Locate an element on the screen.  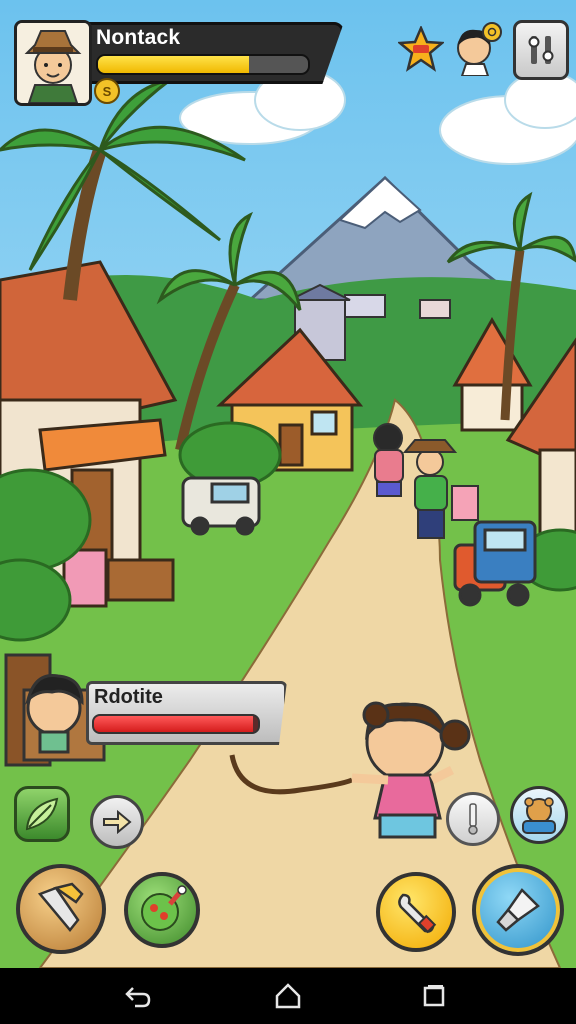
leaf-skill-button is located at coordinates (42, 814).